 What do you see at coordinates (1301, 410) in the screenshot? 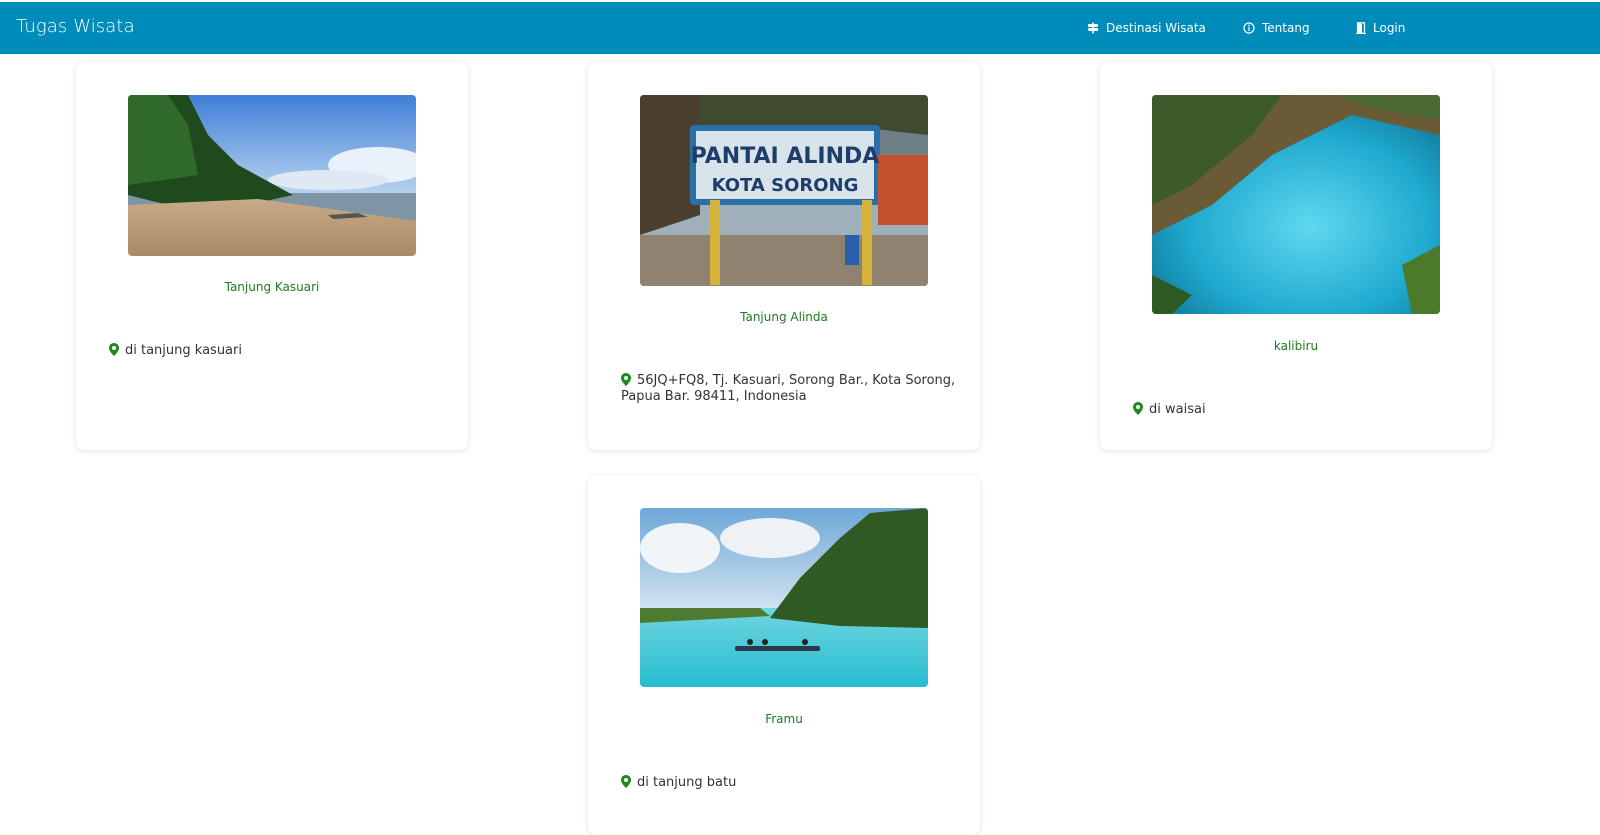
I see `card-location: di waisai` at bounding box center [1301, 410].